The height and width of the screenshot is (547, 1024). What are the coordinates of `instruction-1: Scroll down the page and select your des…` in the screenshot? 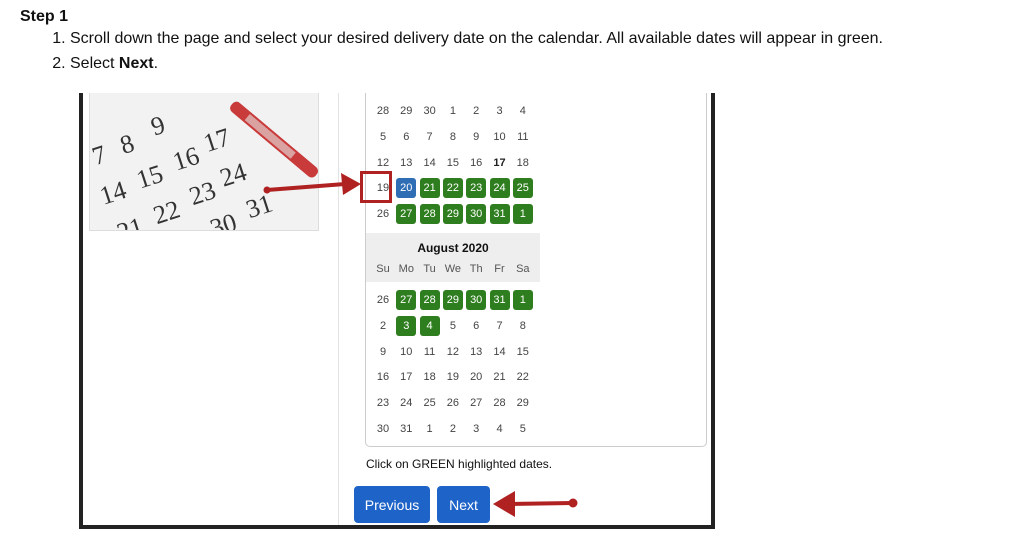 It's located at (476, 38).